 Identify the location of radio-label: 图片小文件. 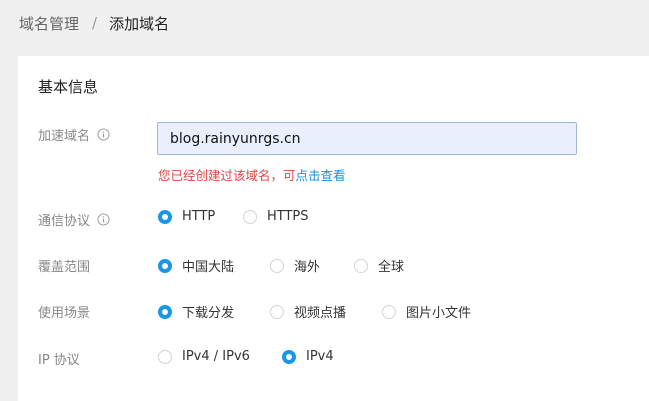
(439, 313).